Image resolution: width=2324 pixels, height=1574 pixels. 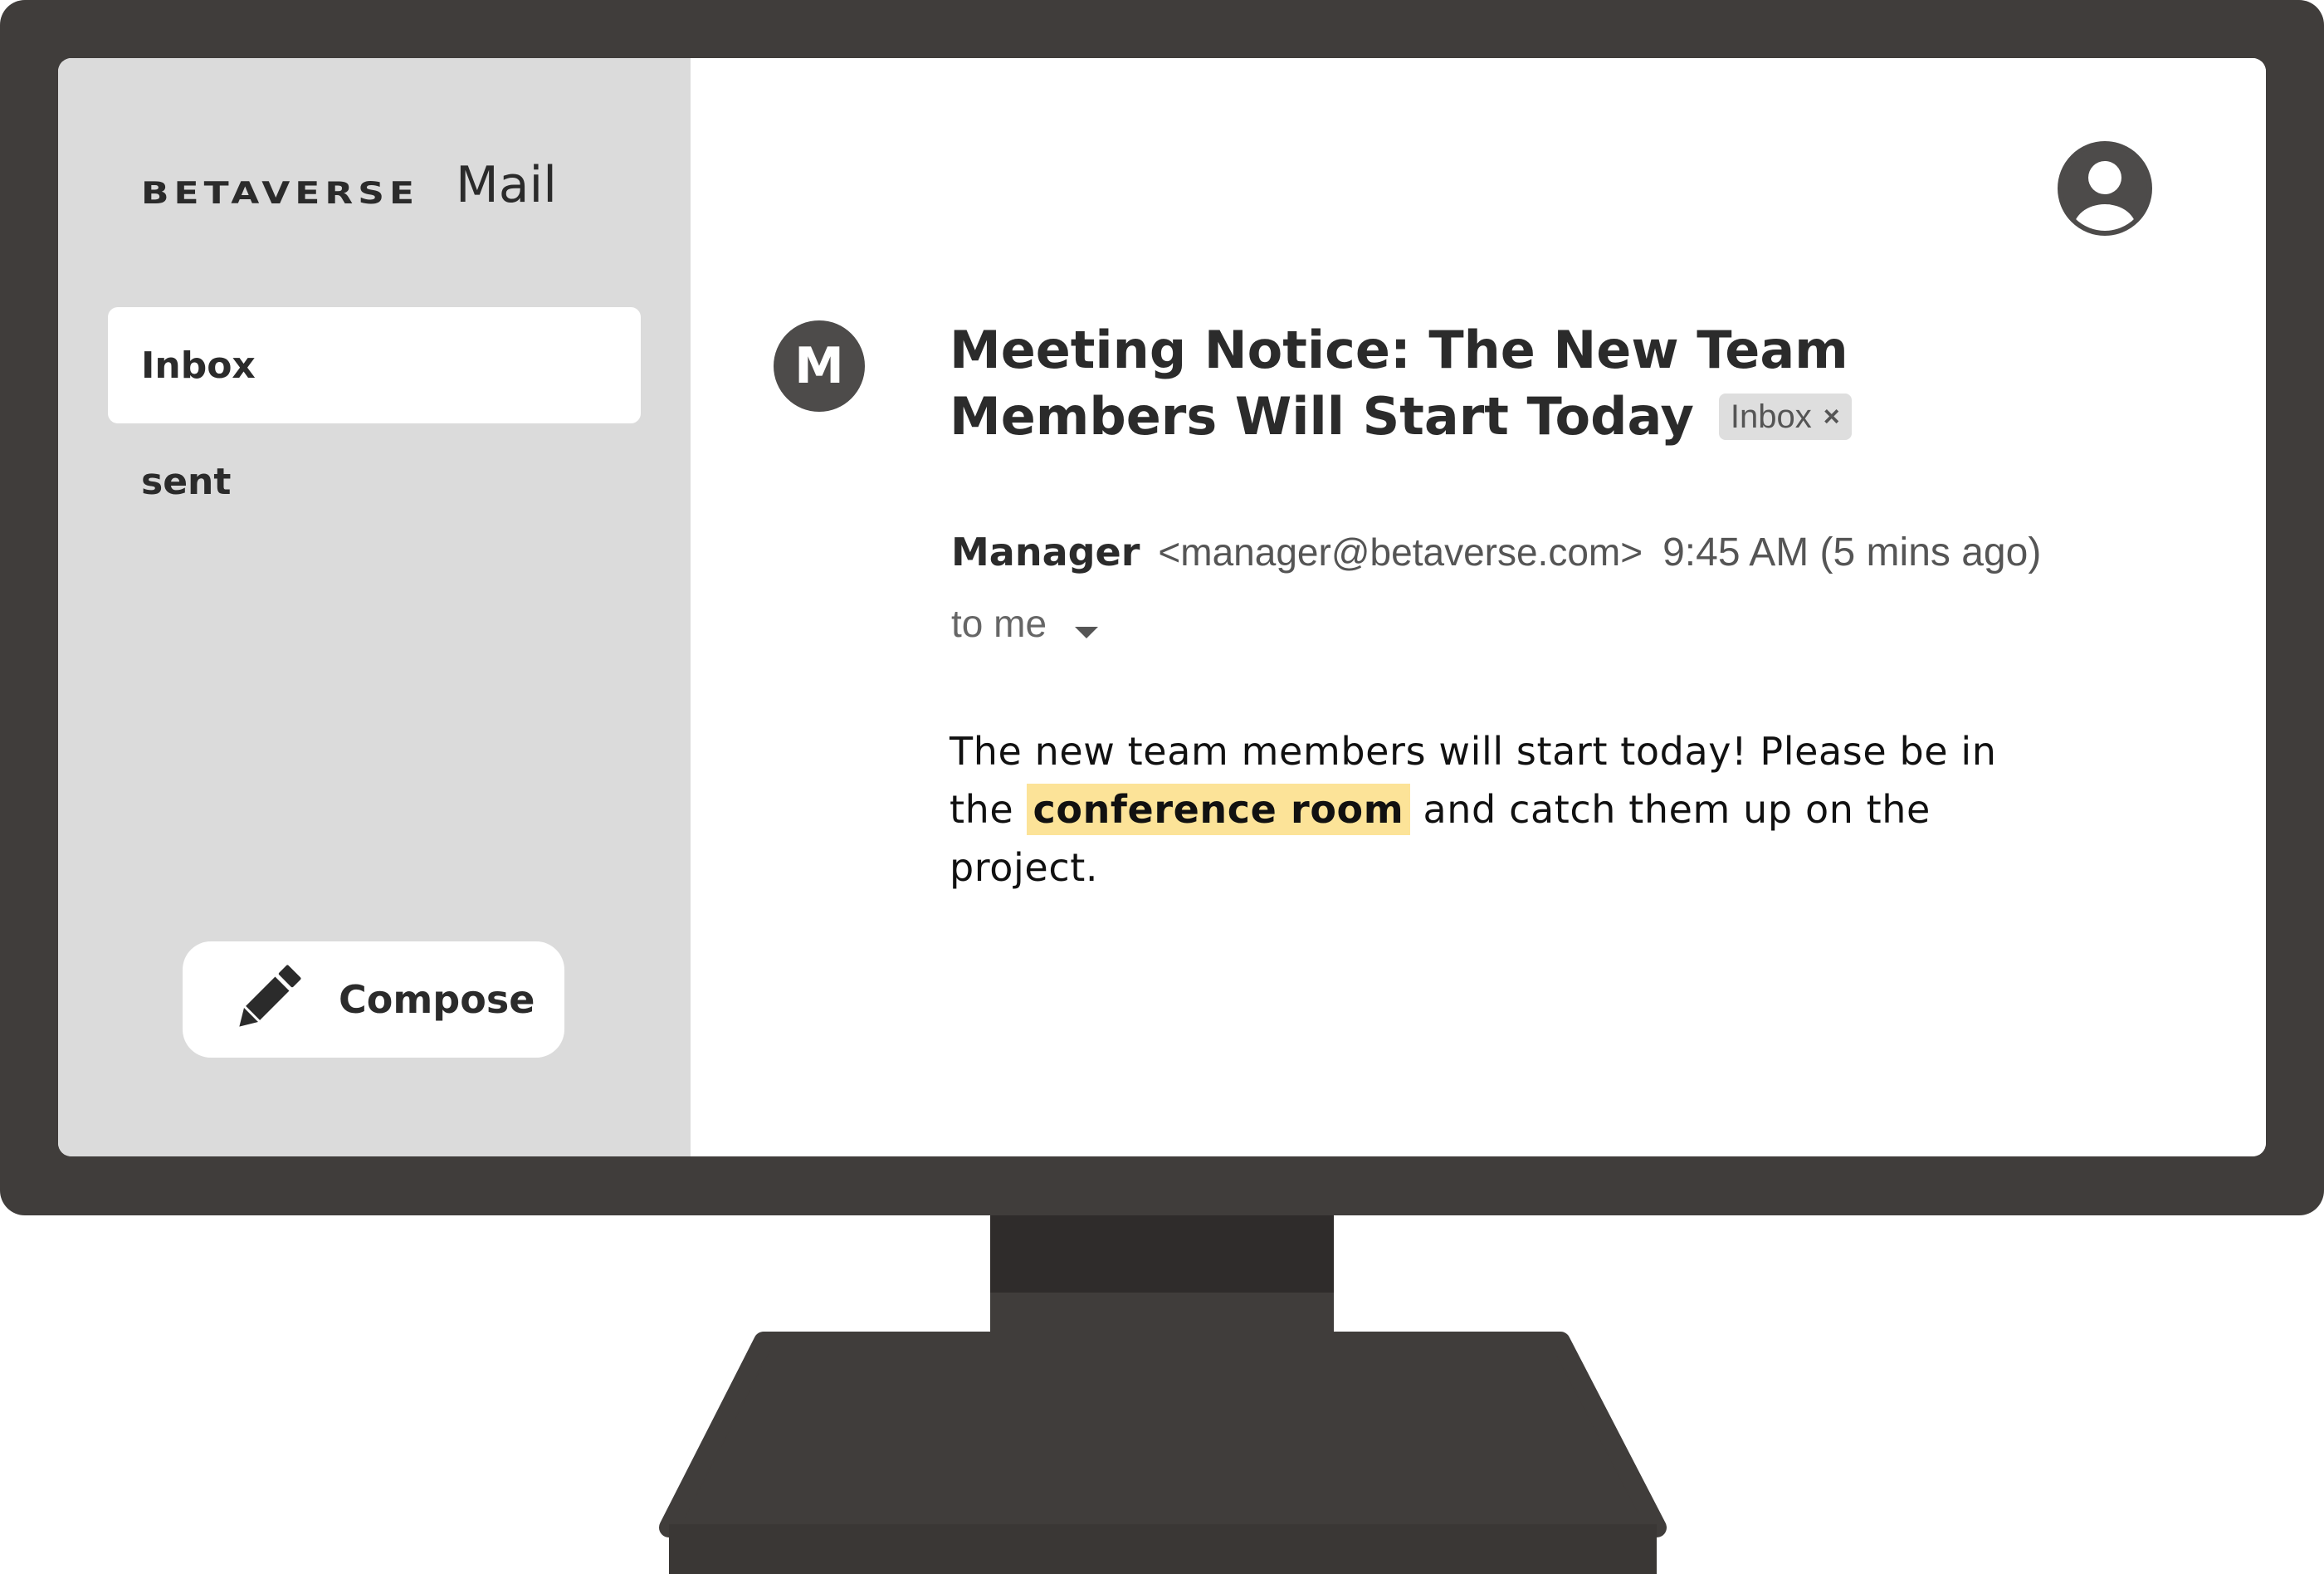 I want to click on monitor-neck, so click(x=1162, y=1254).